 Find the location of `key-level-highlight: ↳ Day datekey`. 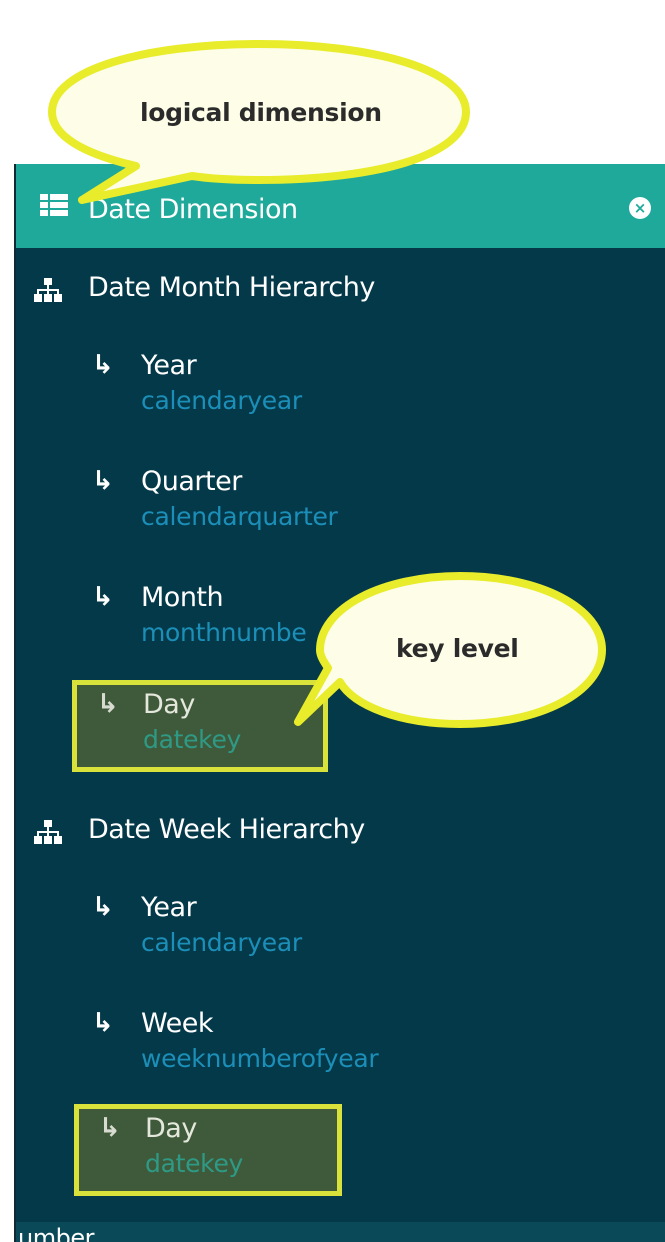

key-level-highlight: ↳ Day datekey is located at coordinates (208, 1150).